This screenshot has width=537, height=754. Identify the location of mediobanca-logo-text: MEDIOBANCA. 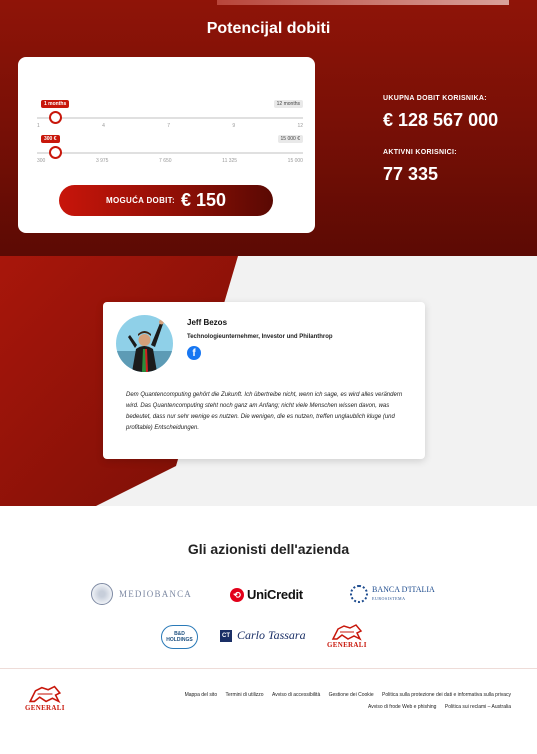
(156, 594).